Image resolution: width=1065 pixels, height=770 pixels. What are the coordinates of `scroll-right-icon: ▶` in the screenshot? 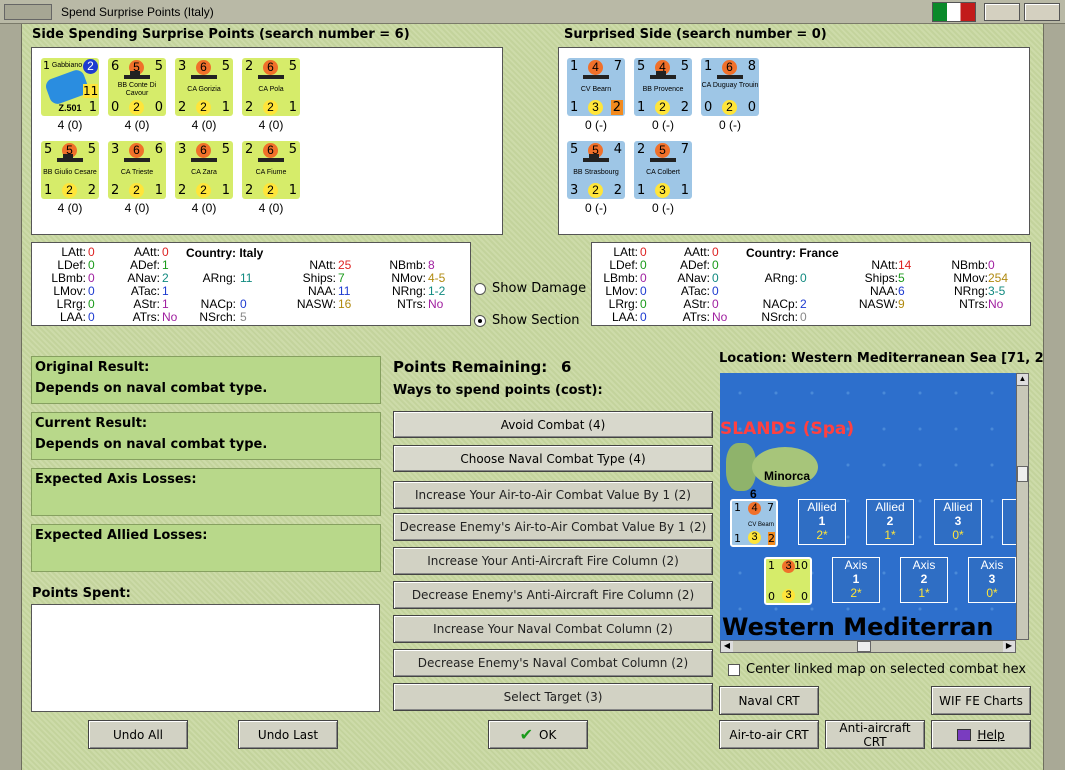 It's located at (1009, 646).